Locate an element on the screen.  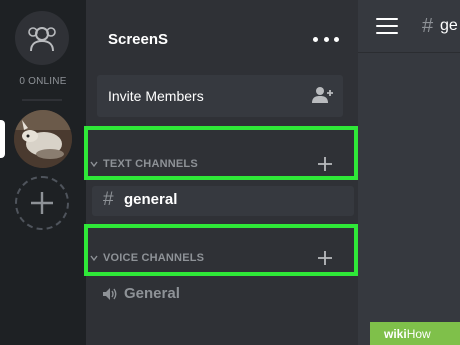
header-channel-name: ge is located at coordinates (449, 25).